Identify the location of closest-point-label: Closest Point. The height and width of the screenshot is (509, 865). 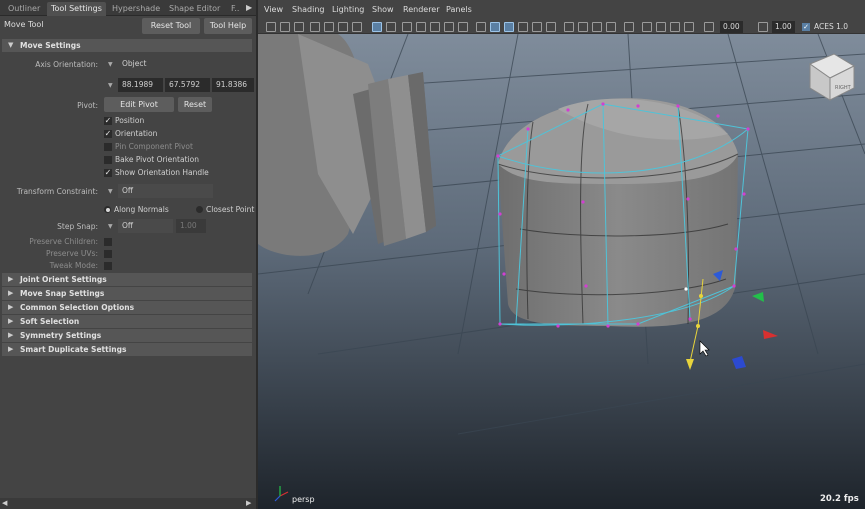
(230, 209).